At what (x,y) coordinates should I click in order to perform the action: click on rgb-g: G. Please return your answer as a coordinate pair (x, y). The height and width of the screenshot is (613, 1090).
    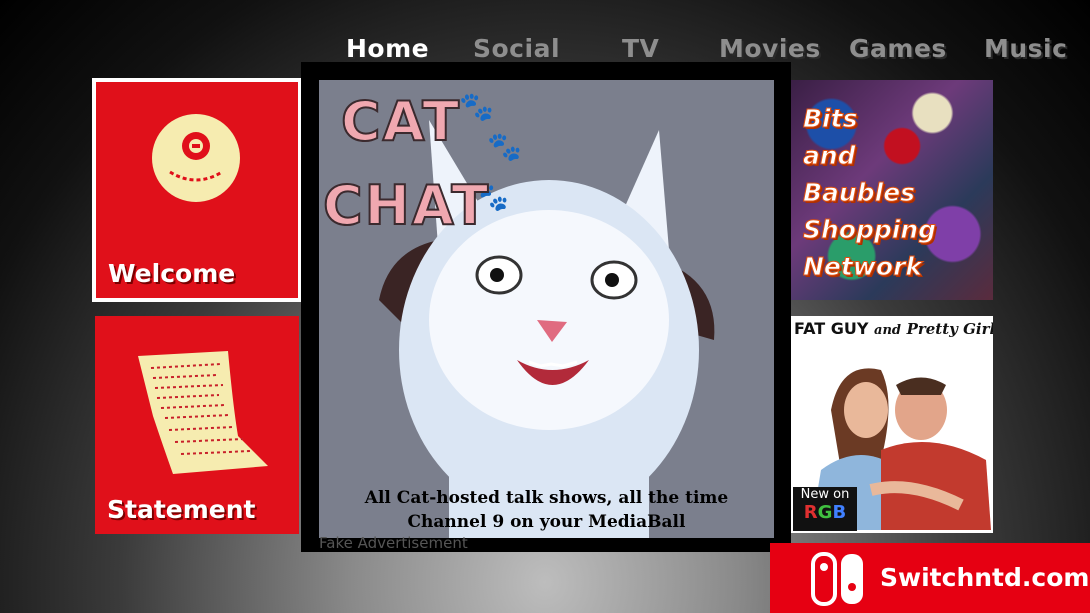
    Looking at the image, I should click on (825, 512).